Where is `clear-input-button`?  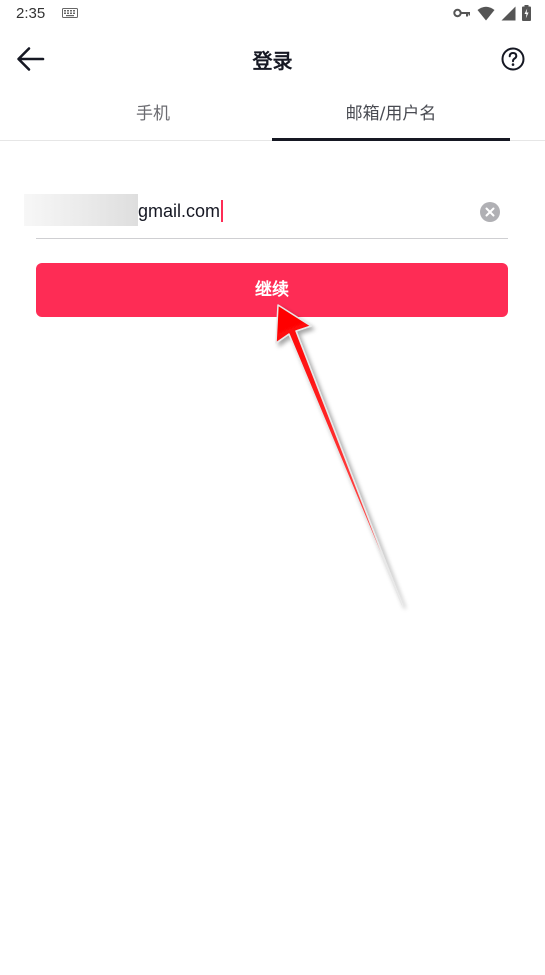 clear-input-button is located at coordinates (490, 212).